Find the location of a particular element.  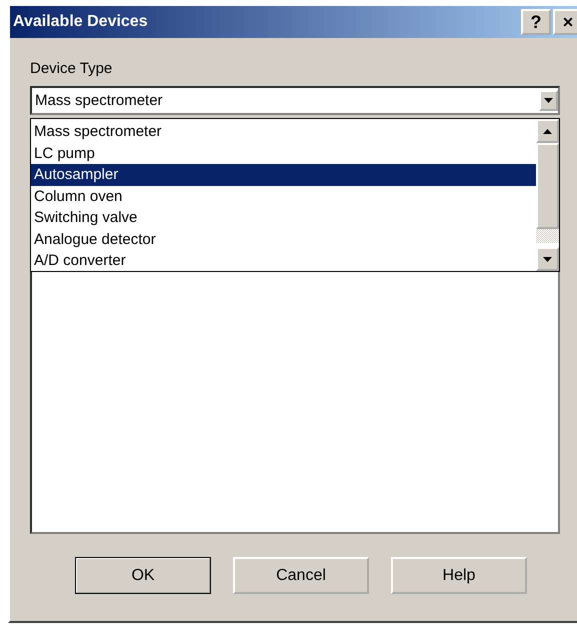

scrollbar-track is located at coordinates (547, 236).